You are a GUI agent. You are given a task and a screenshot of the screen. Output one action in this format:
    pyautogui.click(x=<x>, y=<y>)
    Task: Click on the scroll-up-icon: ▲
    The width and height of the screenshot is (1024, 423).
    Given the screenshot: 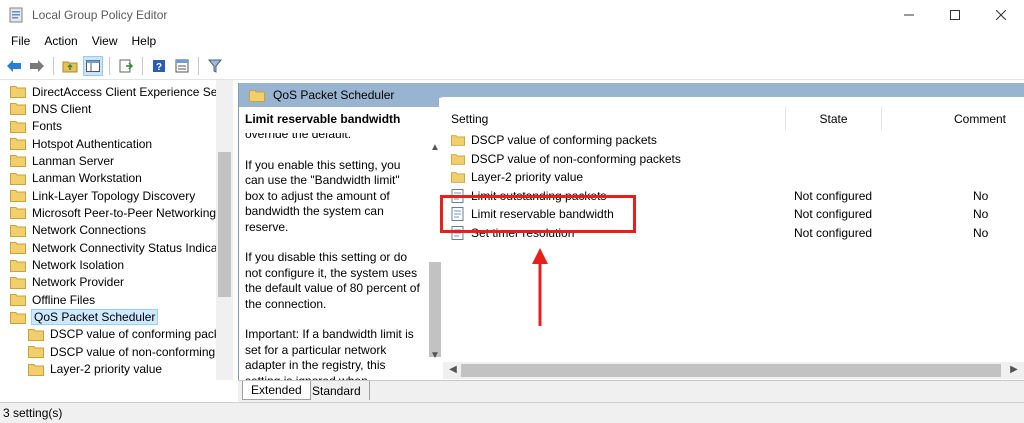 What is the action you would take?
    pyautogui.click(x=435, y=149)
    